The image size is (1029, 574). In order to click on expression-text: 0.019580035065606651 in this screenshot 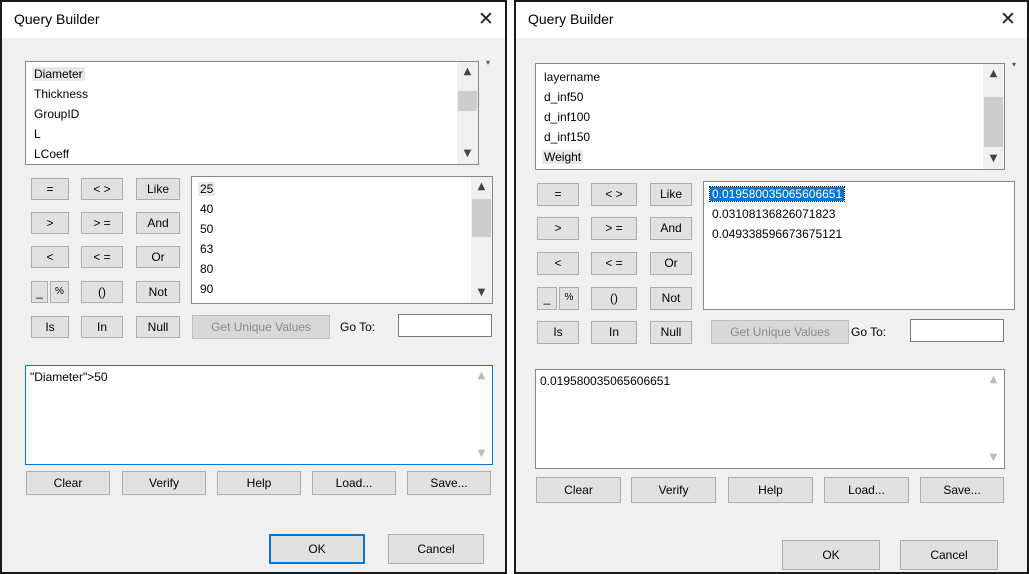, I will do `click(605, 381)`.